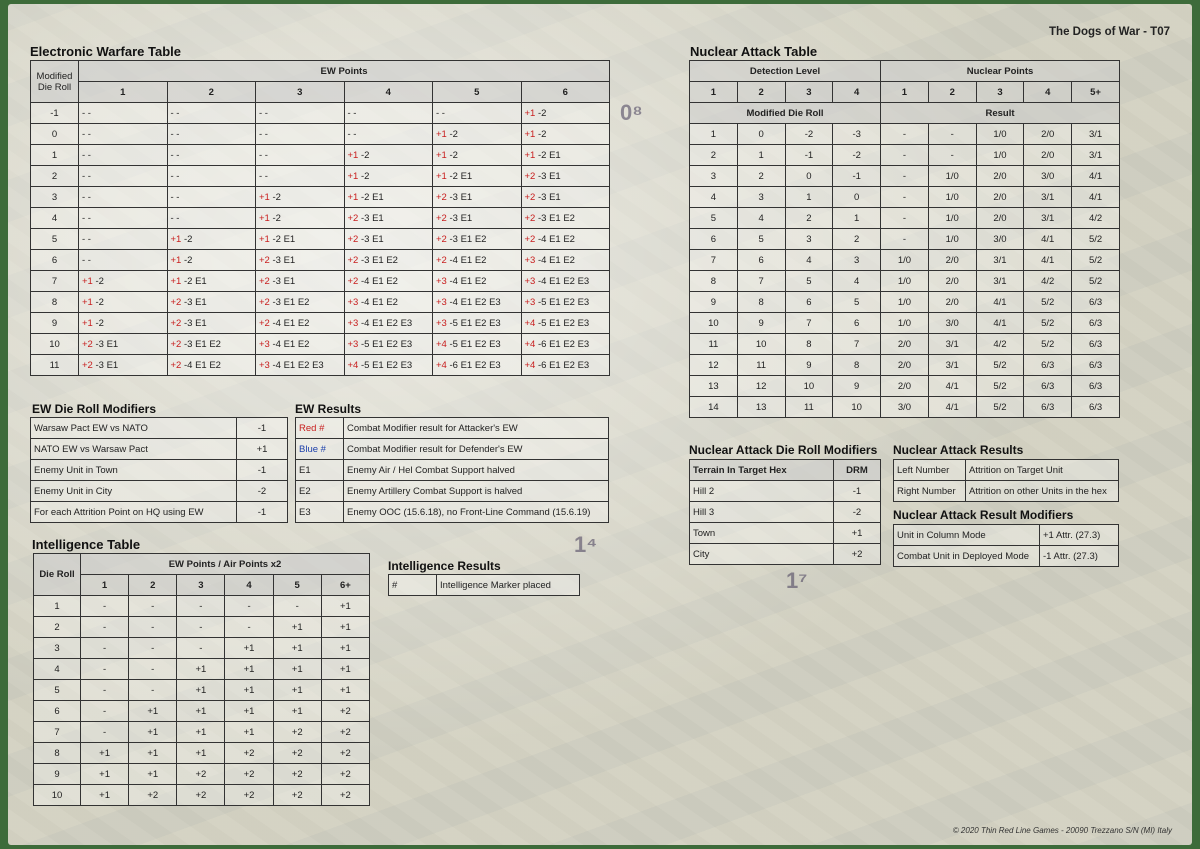  What do you see at coordinates (785, 533) in the screenshot?
I see `nuke-modifier-row: Town +1` at bounding box center [785, 533].